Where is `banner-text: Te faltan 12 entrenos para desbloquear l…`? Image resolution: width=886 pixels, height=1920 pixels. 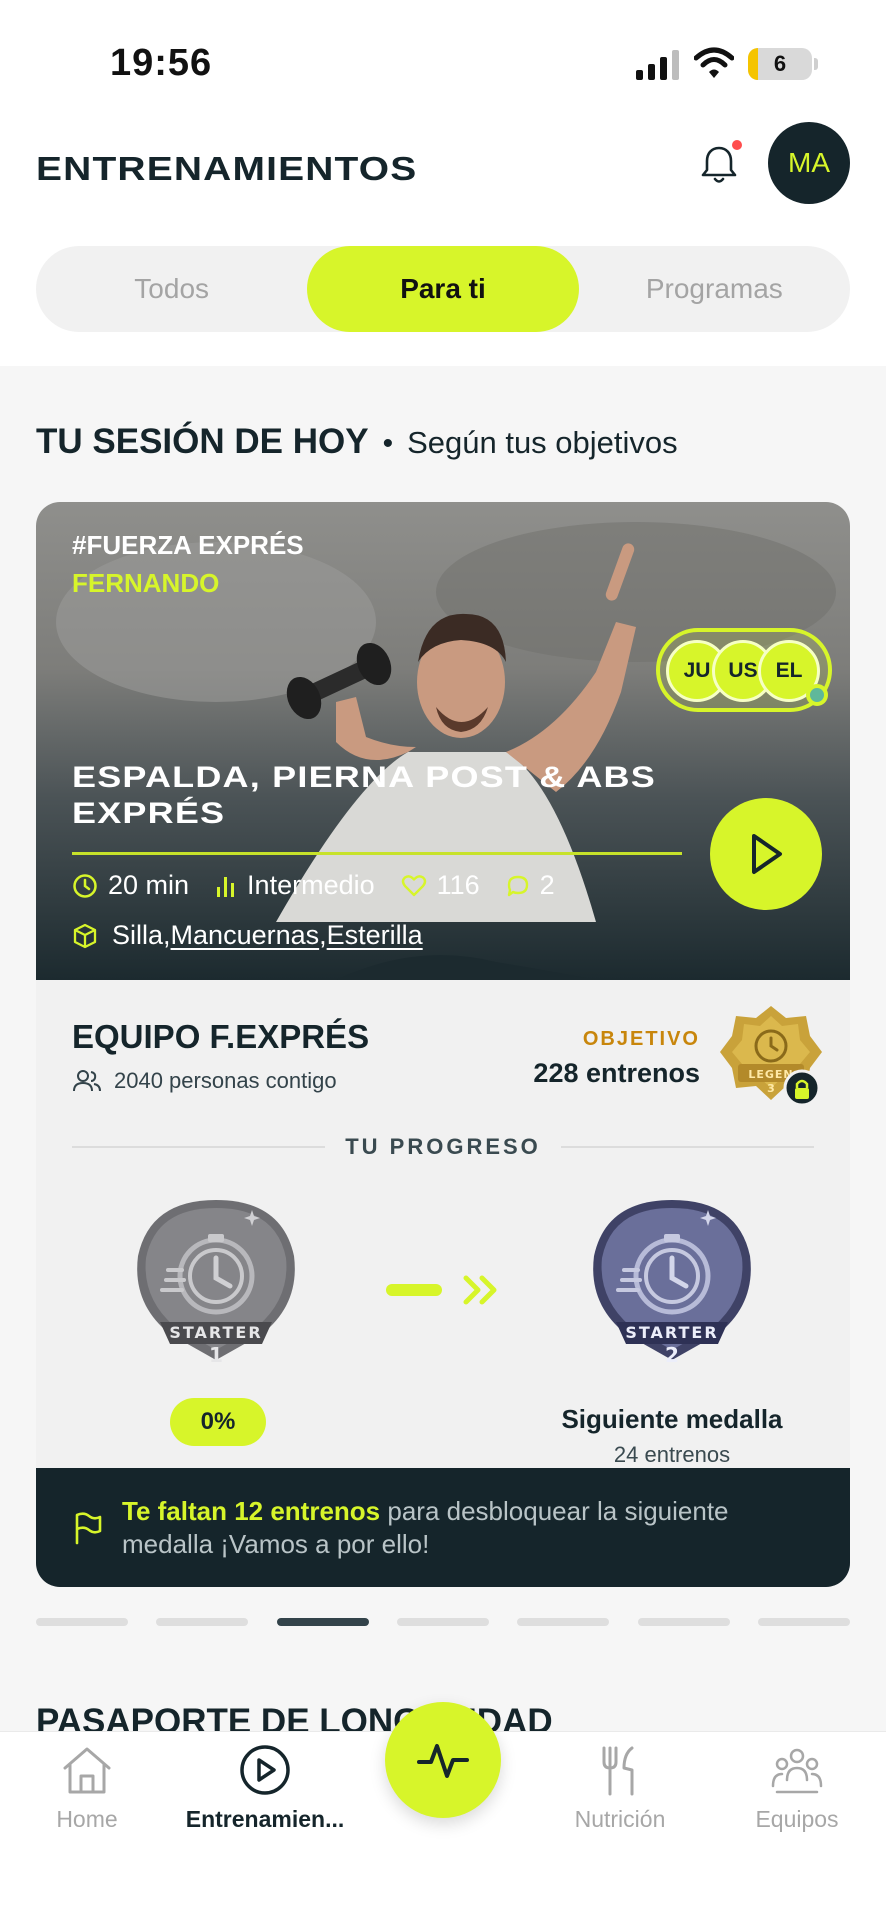
banner-text: Te faltan 12 entrenos para desbloquear l… is located at coordinates (472, 1528).